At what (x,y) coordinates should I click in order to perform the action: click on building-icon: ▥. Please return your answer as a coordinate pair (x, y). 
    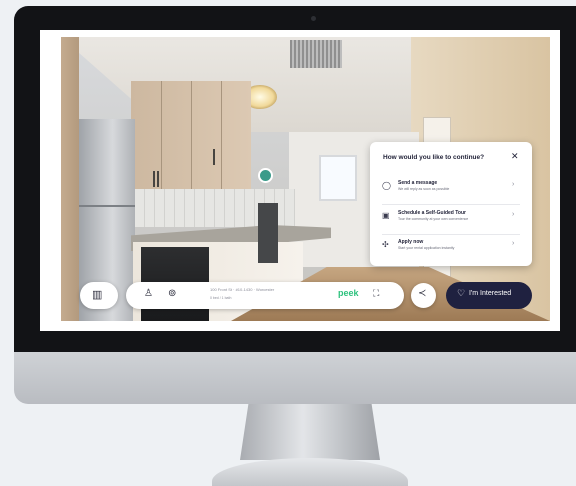
    Looking at the image, I should click on (97, 295).